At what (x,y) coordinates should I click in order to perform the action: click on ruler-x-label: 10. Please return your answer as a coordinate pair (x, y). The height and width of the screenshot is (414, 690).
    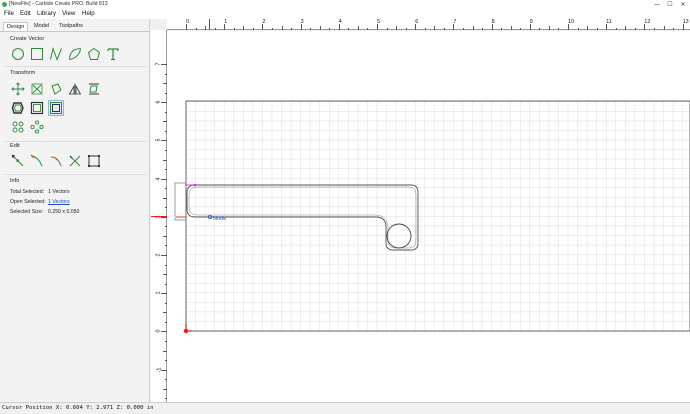
    Looking at the image, I should click on (571, 22).